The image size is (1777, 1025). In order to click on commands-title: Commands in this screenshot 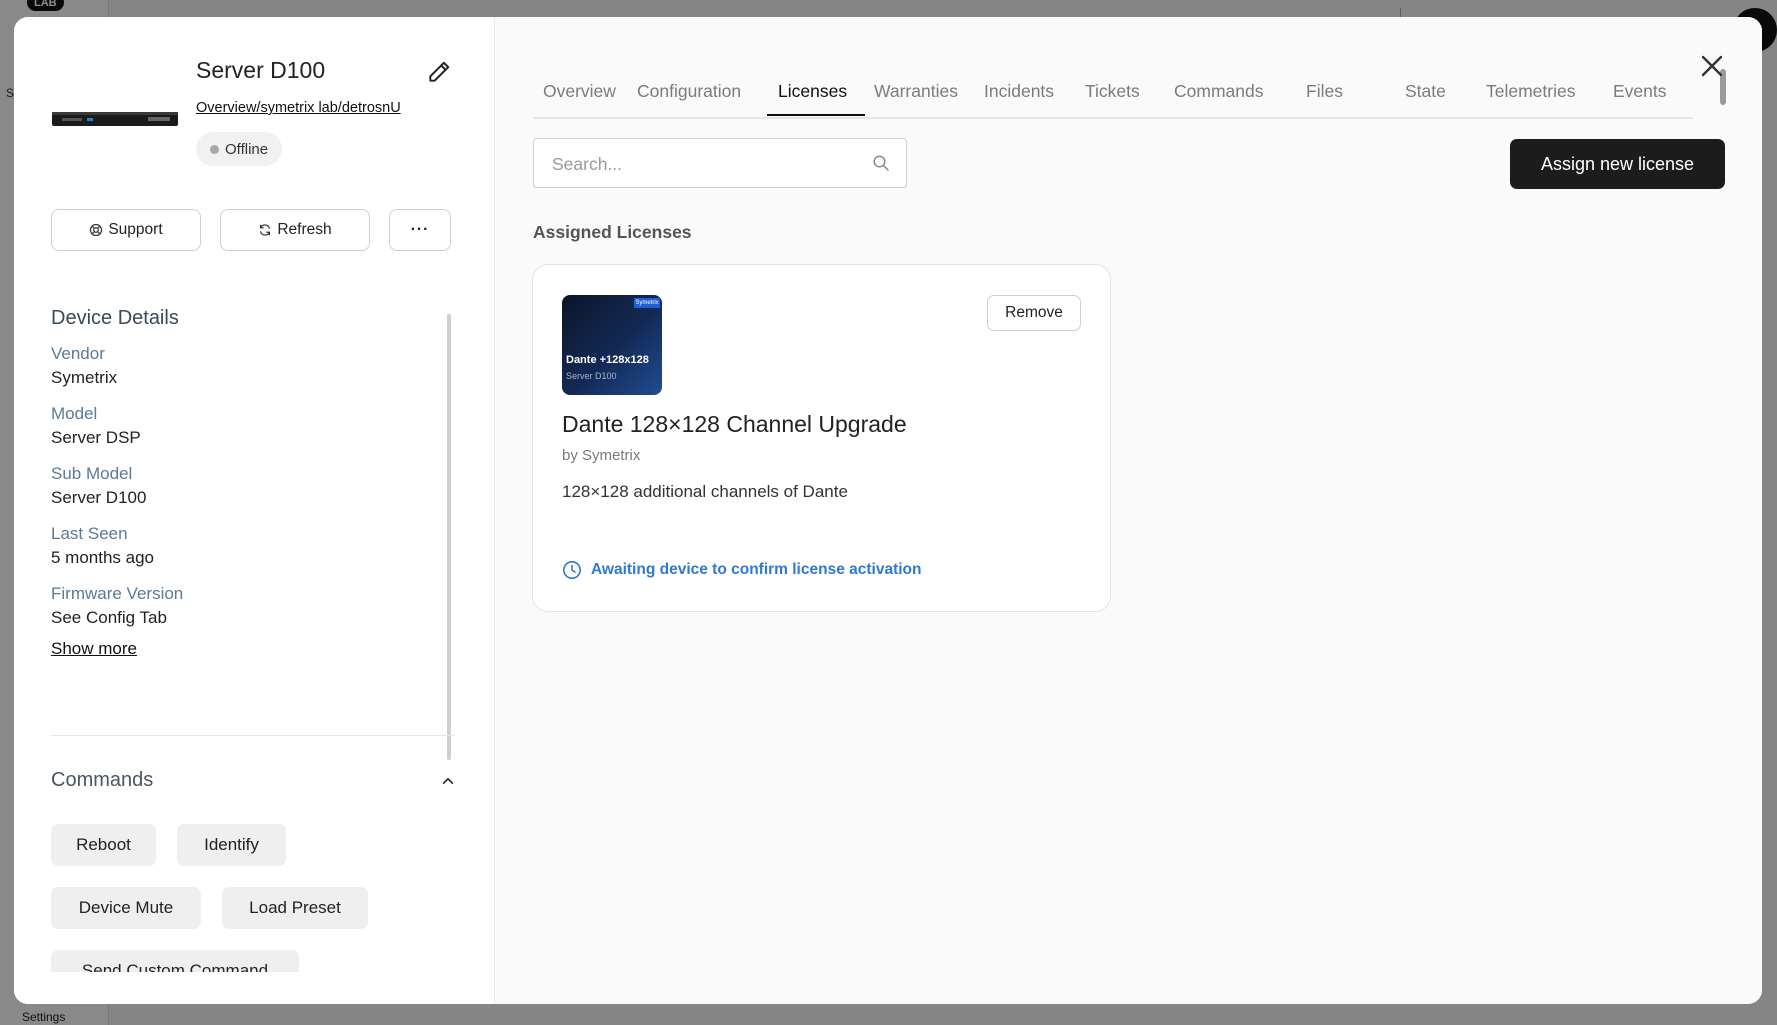, I will do `click(102, 780)`.